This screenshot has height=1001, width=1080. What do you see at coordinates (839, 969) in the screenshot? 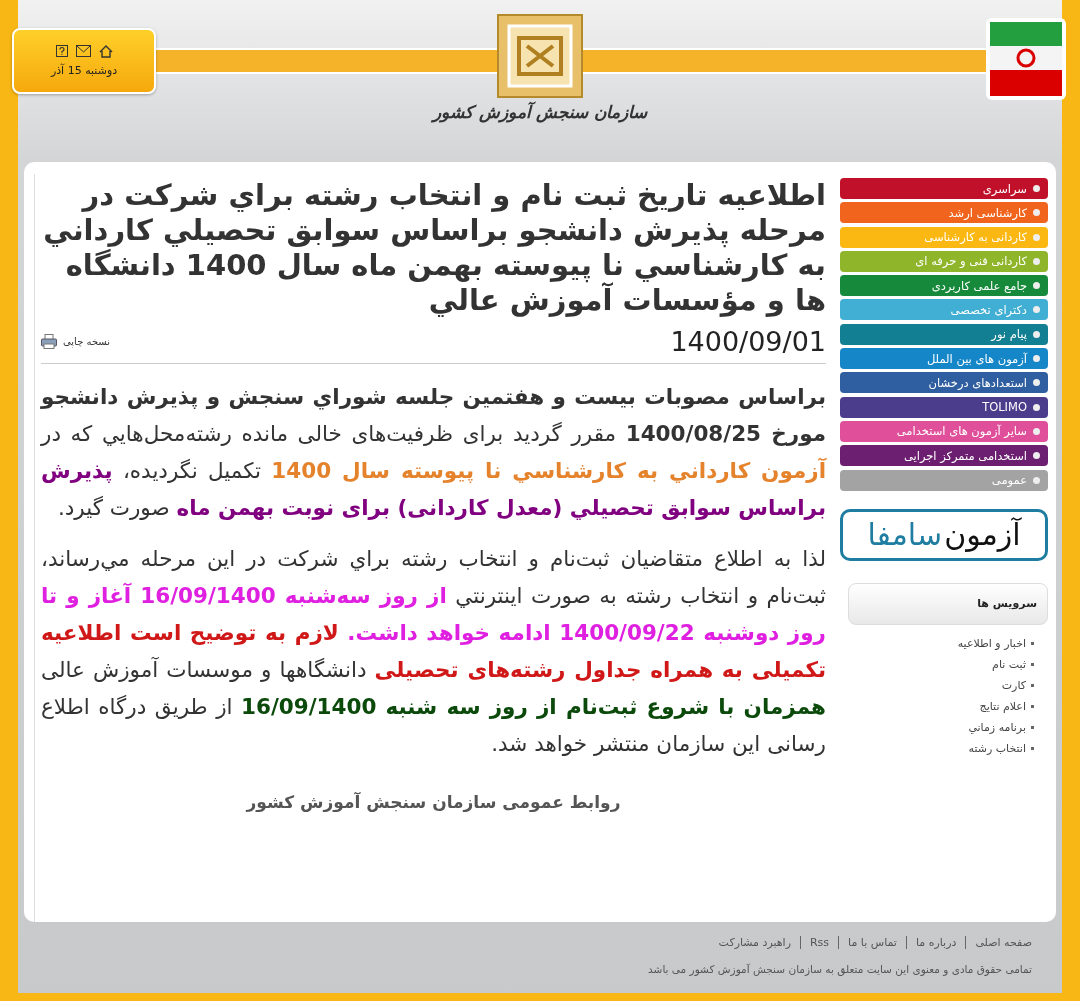
I see `copyright-text: تمامی حقوق مادی و معنوی این سایت متعلق به سازمان سنجش آموزش کشور می باشد` at bounding box center [839, 969].